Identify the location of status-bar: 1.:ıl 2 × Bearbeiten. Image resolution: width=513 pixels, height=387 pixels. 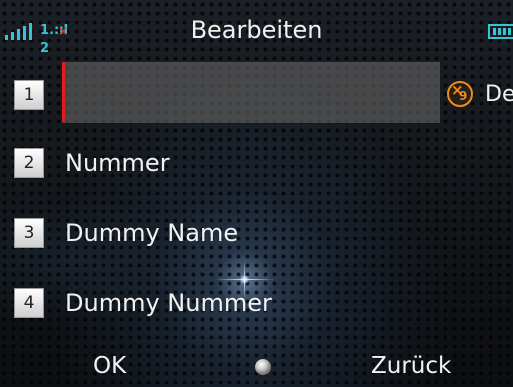
(256, 28).